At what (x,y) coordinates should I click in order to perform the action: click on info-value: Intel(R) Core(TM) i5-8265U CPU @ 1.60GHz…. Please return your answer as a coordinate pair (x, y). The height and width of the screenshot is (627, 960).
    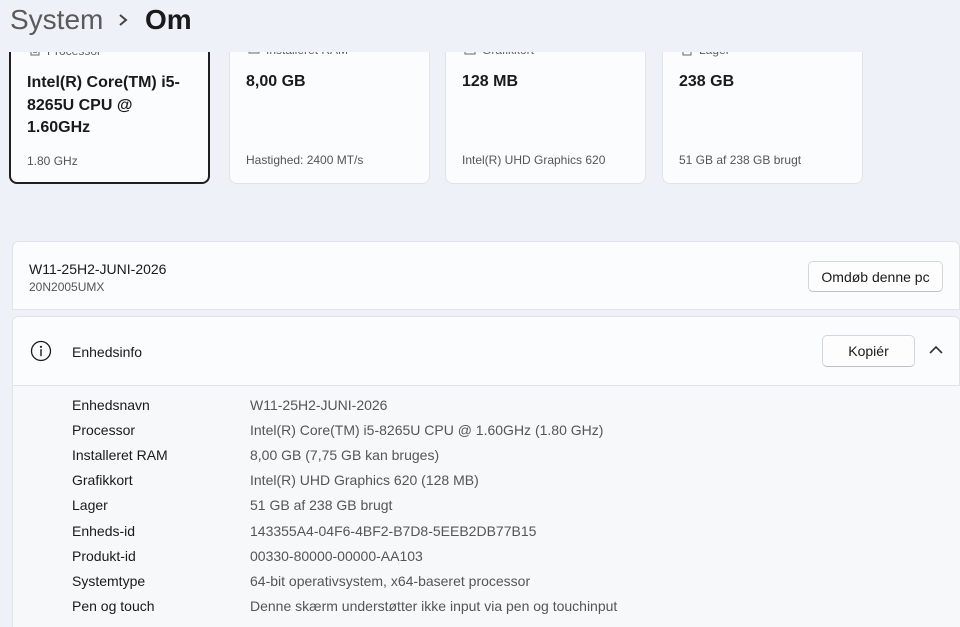
    Looking at the image, I should click on (427, 430).